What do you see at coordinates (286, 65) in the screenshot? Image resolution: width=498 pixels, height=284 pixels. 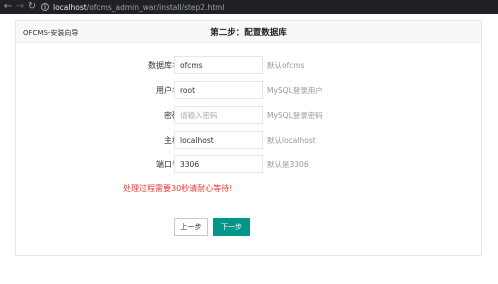 I see `dbname-hint: 默认ofcms` at bounding box center [286, 65].